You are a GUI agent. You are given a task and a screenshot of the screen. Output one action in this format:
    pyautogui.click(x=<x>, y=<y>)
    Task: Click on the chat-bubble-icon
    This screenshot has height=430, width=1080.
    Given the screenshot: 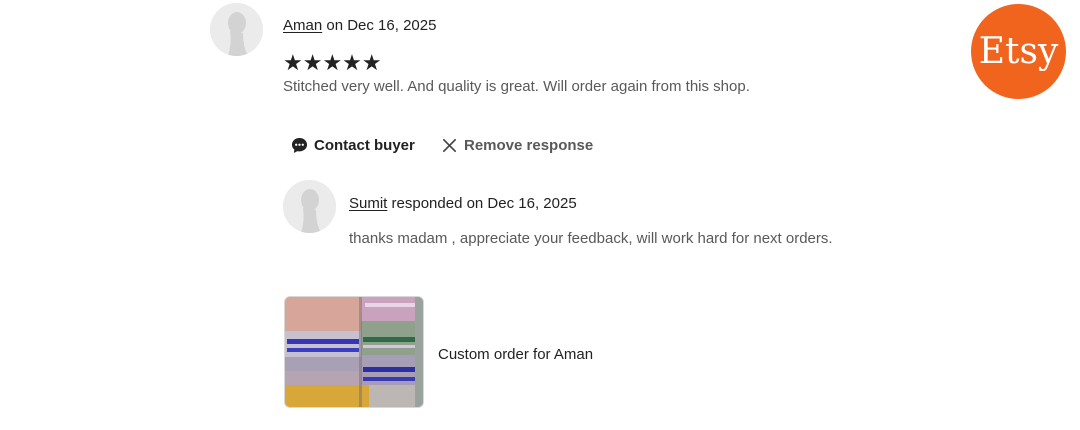 What is the action you would take?
    pyautogui.click(x=299, y=145)
    